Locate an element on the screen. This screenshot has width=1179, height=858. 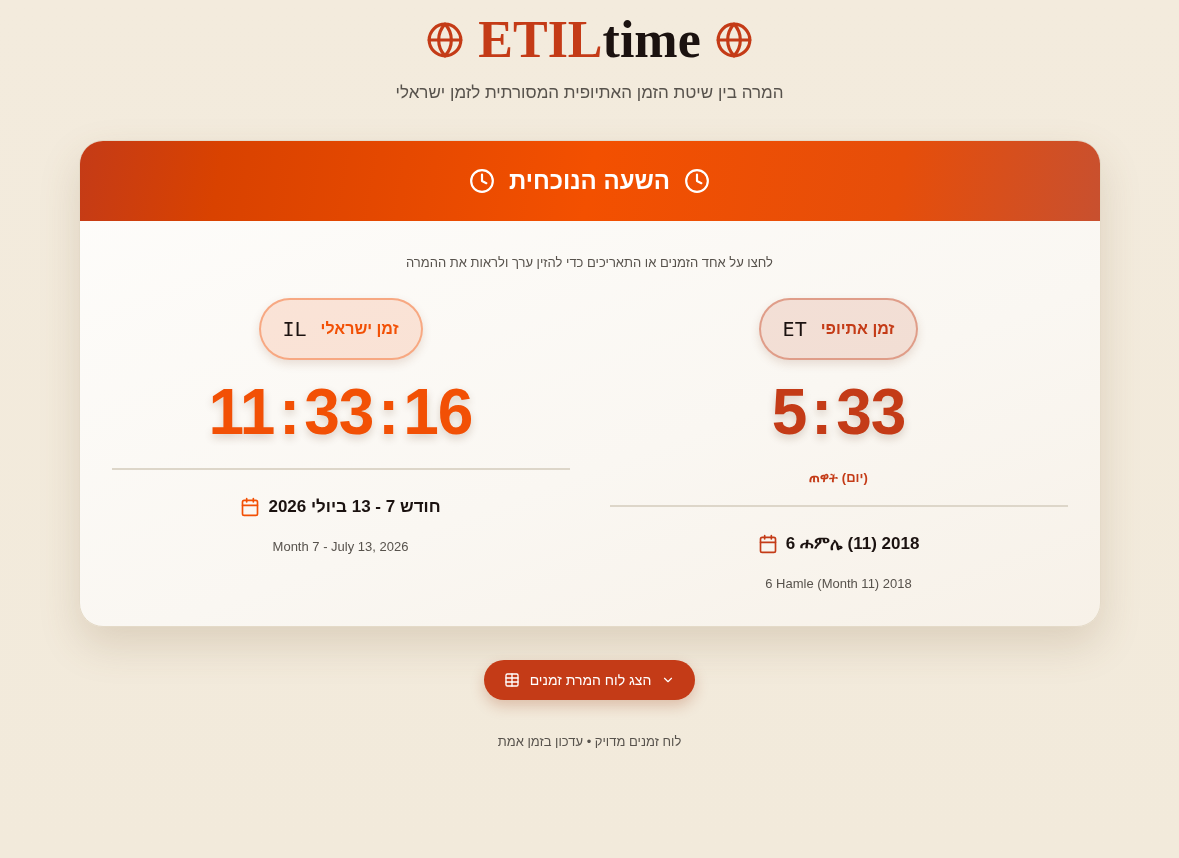
period-label: ጠዋት (יום) is located at coordinates (838, 478).